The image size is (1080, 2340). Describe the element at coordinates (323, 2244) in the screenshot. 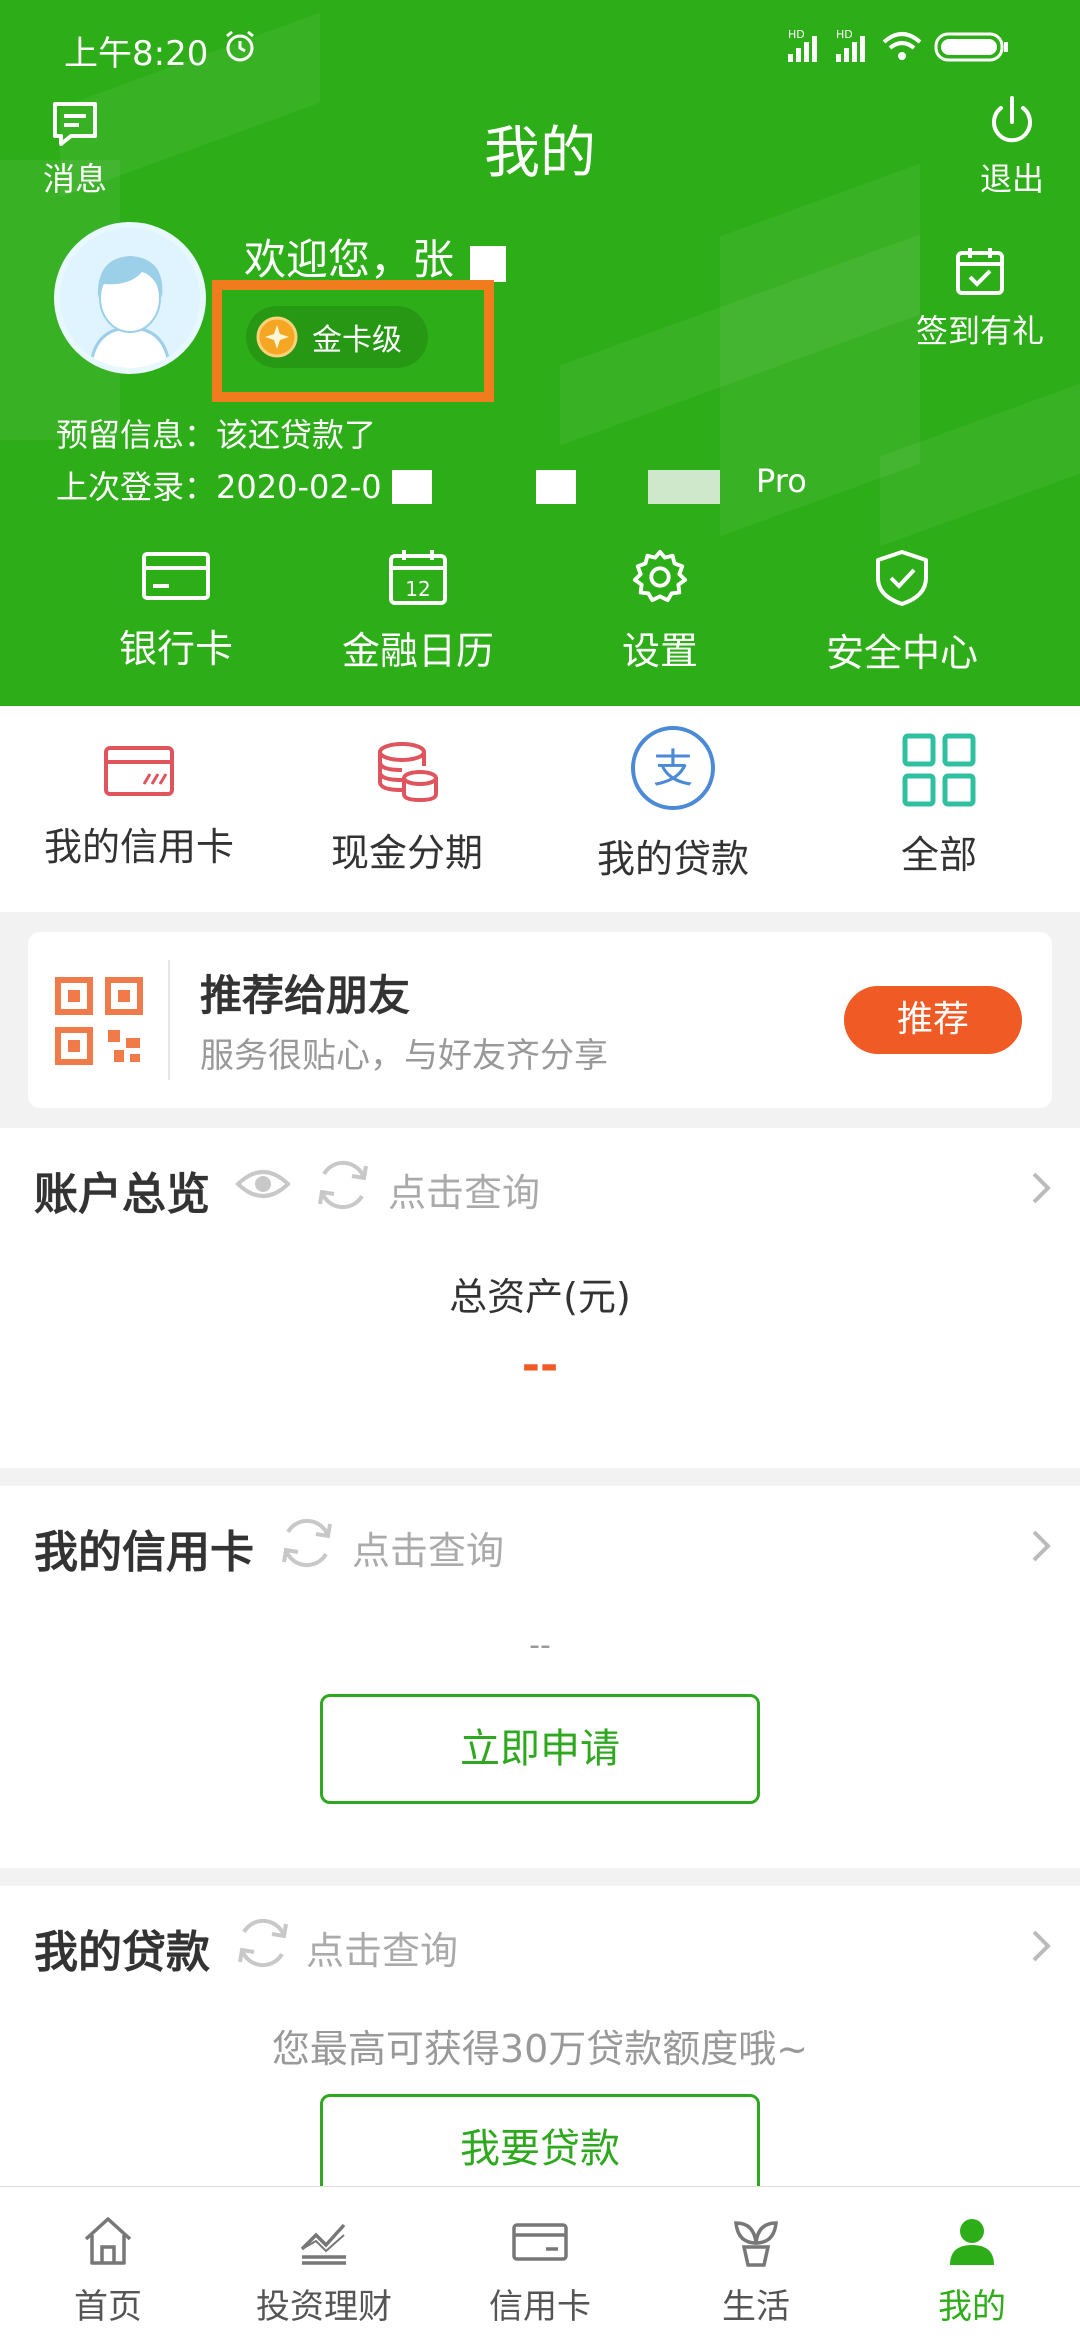

I see `investment-chart-icon` at that location.